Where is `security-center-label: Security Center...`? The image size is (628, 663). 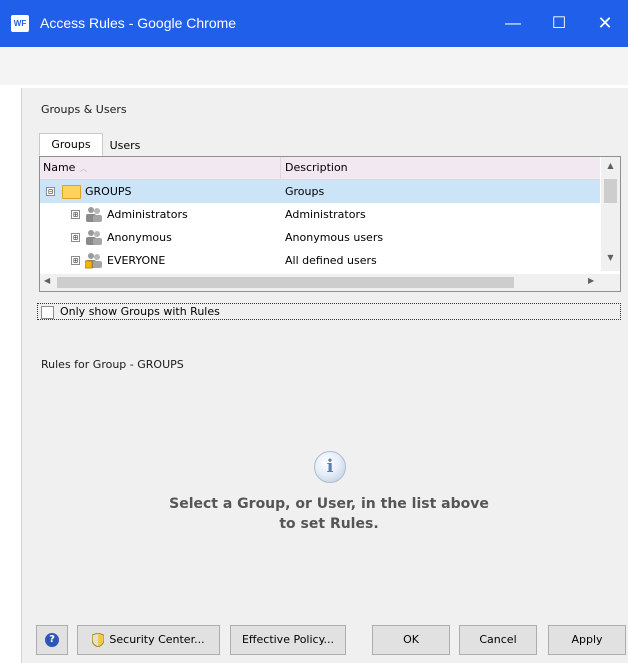
security-center-label: Security Center... is located at coordinates (157, 639).